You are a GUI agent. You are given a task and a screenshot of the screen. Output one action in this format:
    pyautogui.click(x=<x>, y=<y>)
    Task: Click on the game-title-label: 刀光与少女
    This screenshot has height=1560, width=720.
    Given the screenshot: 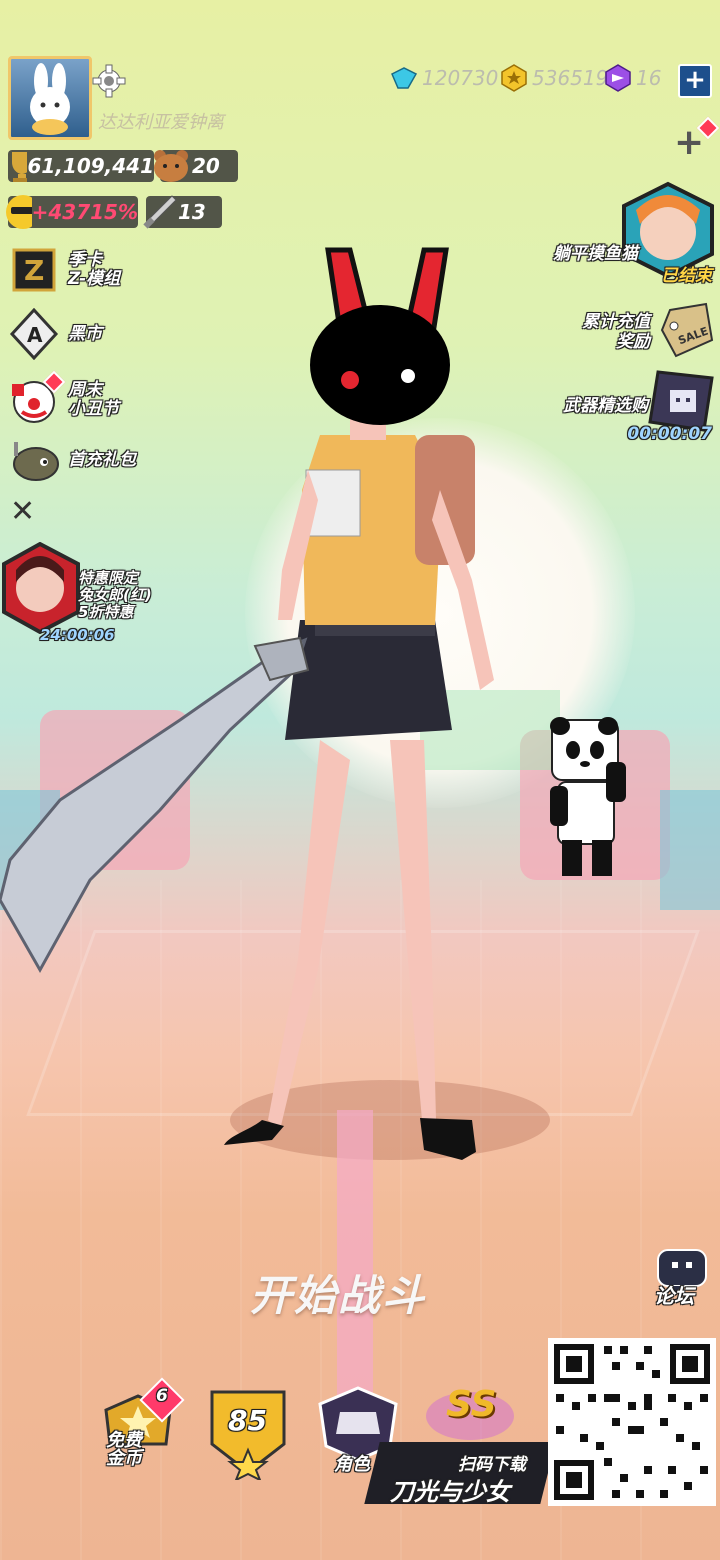 What is the action you would take?
    pyautogui.click(x=450, y=1492)
    